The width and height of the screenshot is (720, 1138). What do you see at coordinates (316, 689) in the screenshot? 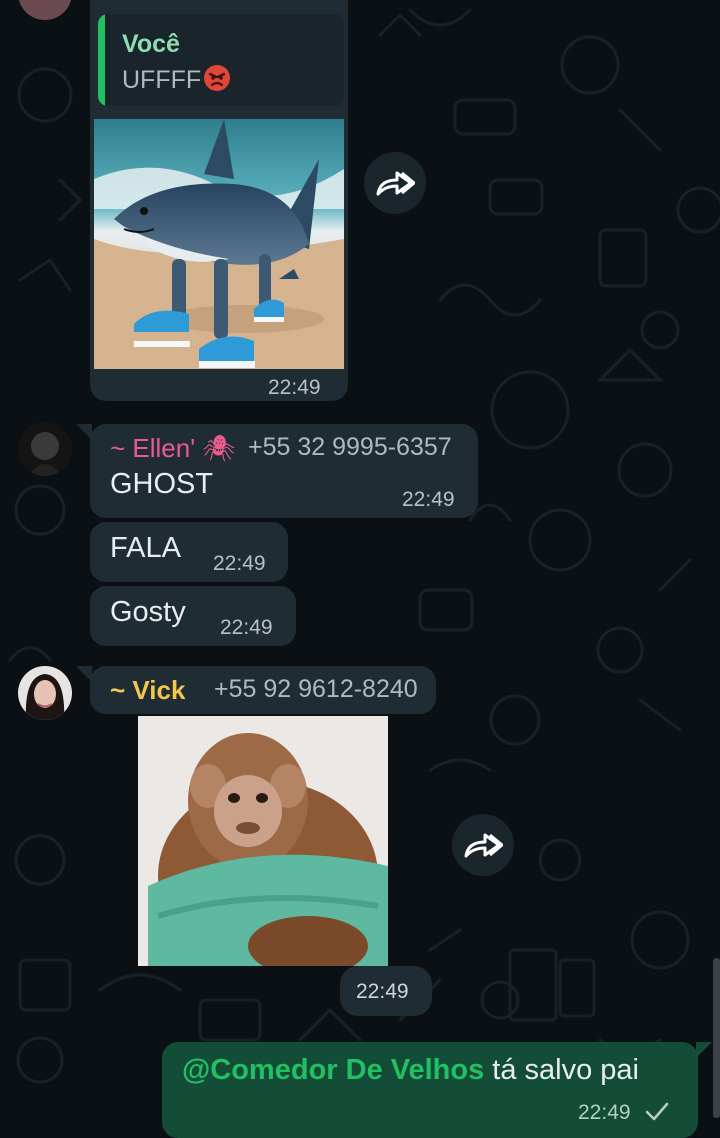
I see `sender-phone-vick: +55 92 9612-8240` at bounding box center [316, 689].